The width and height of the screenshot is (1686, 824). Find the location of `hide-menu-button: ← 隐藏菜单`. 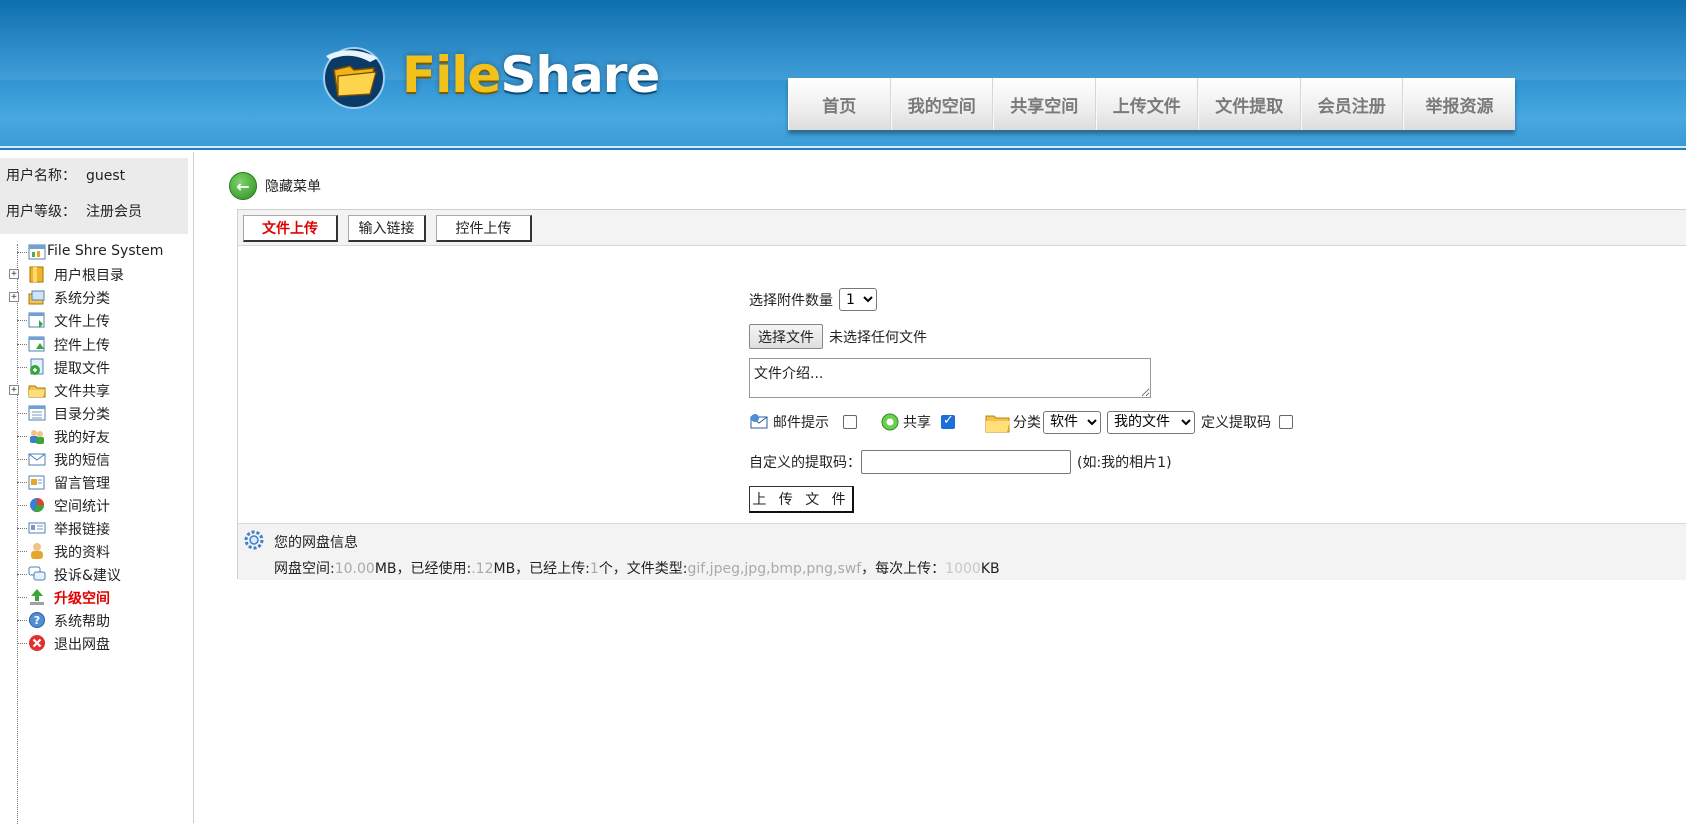

hide-menu-button: ← 隐藏菜单 is located at coordinates (275, 186).